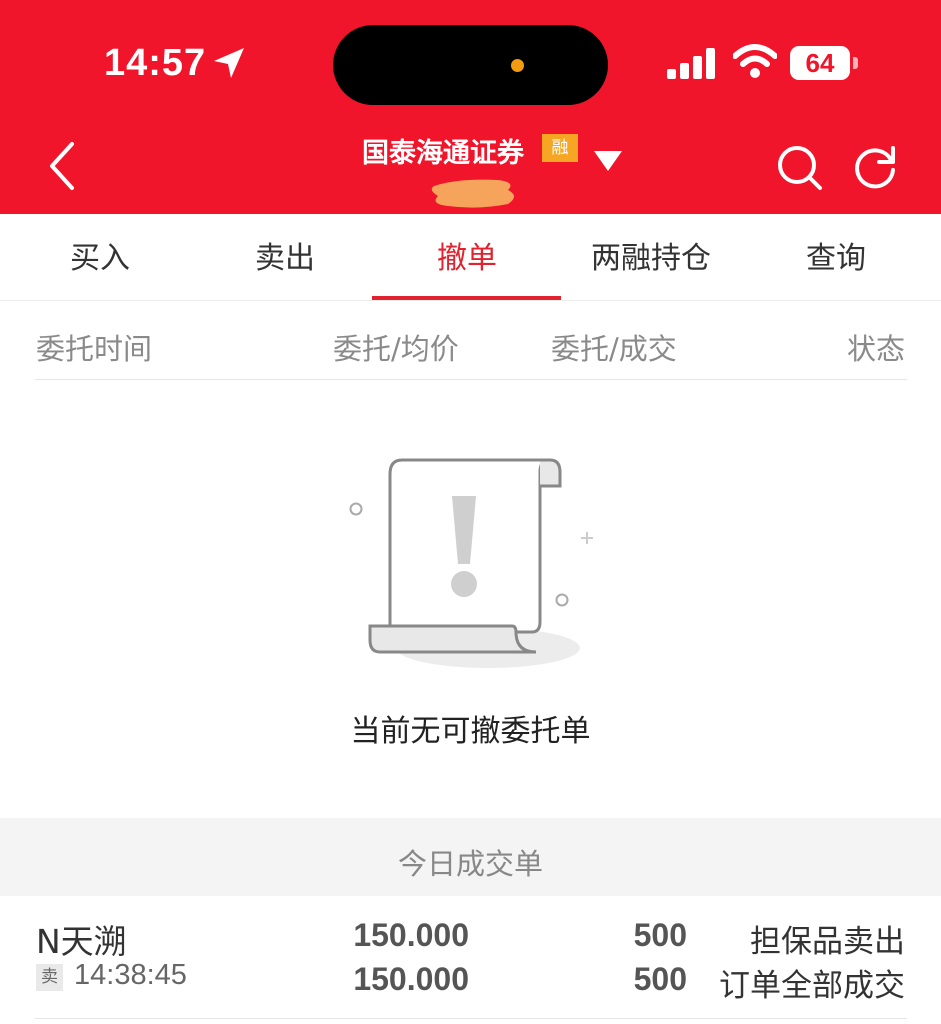  I want to click on active-tab-indicator, so click(466, 298).